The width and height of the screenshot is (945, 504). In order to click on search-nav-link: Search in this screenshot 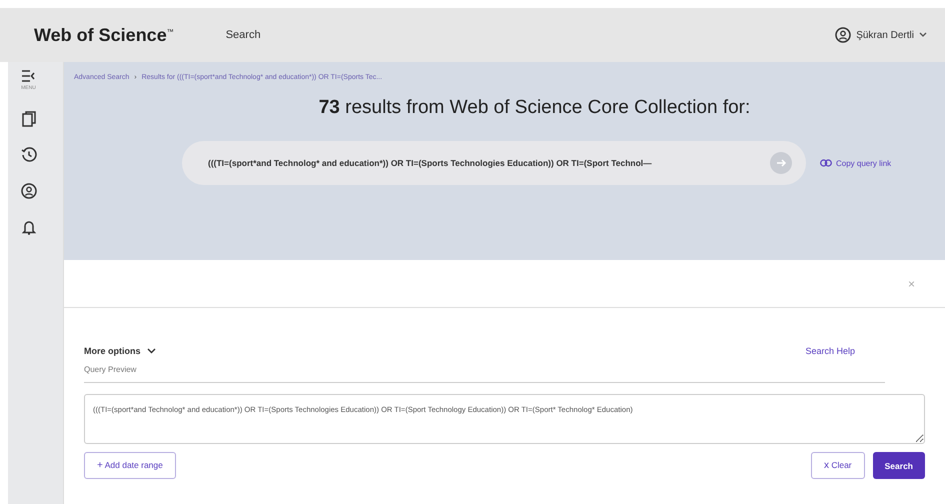, I will do `click(243, 35)`.